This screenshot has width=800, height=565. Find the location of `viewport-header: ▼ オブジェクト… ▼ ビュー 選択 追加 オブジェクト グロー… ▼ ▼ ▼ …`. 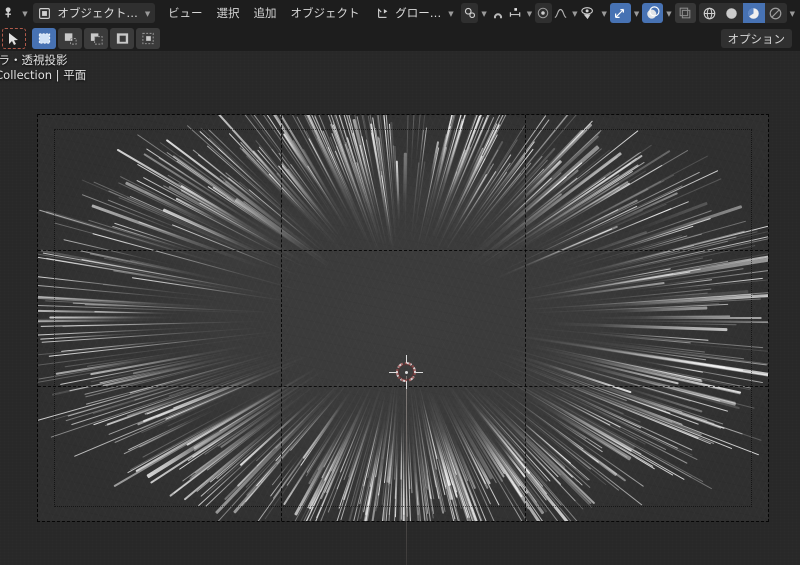

viewport-header: ▼ オブジェクト… ▼ ビュー 選択 追加 オブジェクト グロー… ▼ ▼ ▼ … is located at coordinates (400, 13).